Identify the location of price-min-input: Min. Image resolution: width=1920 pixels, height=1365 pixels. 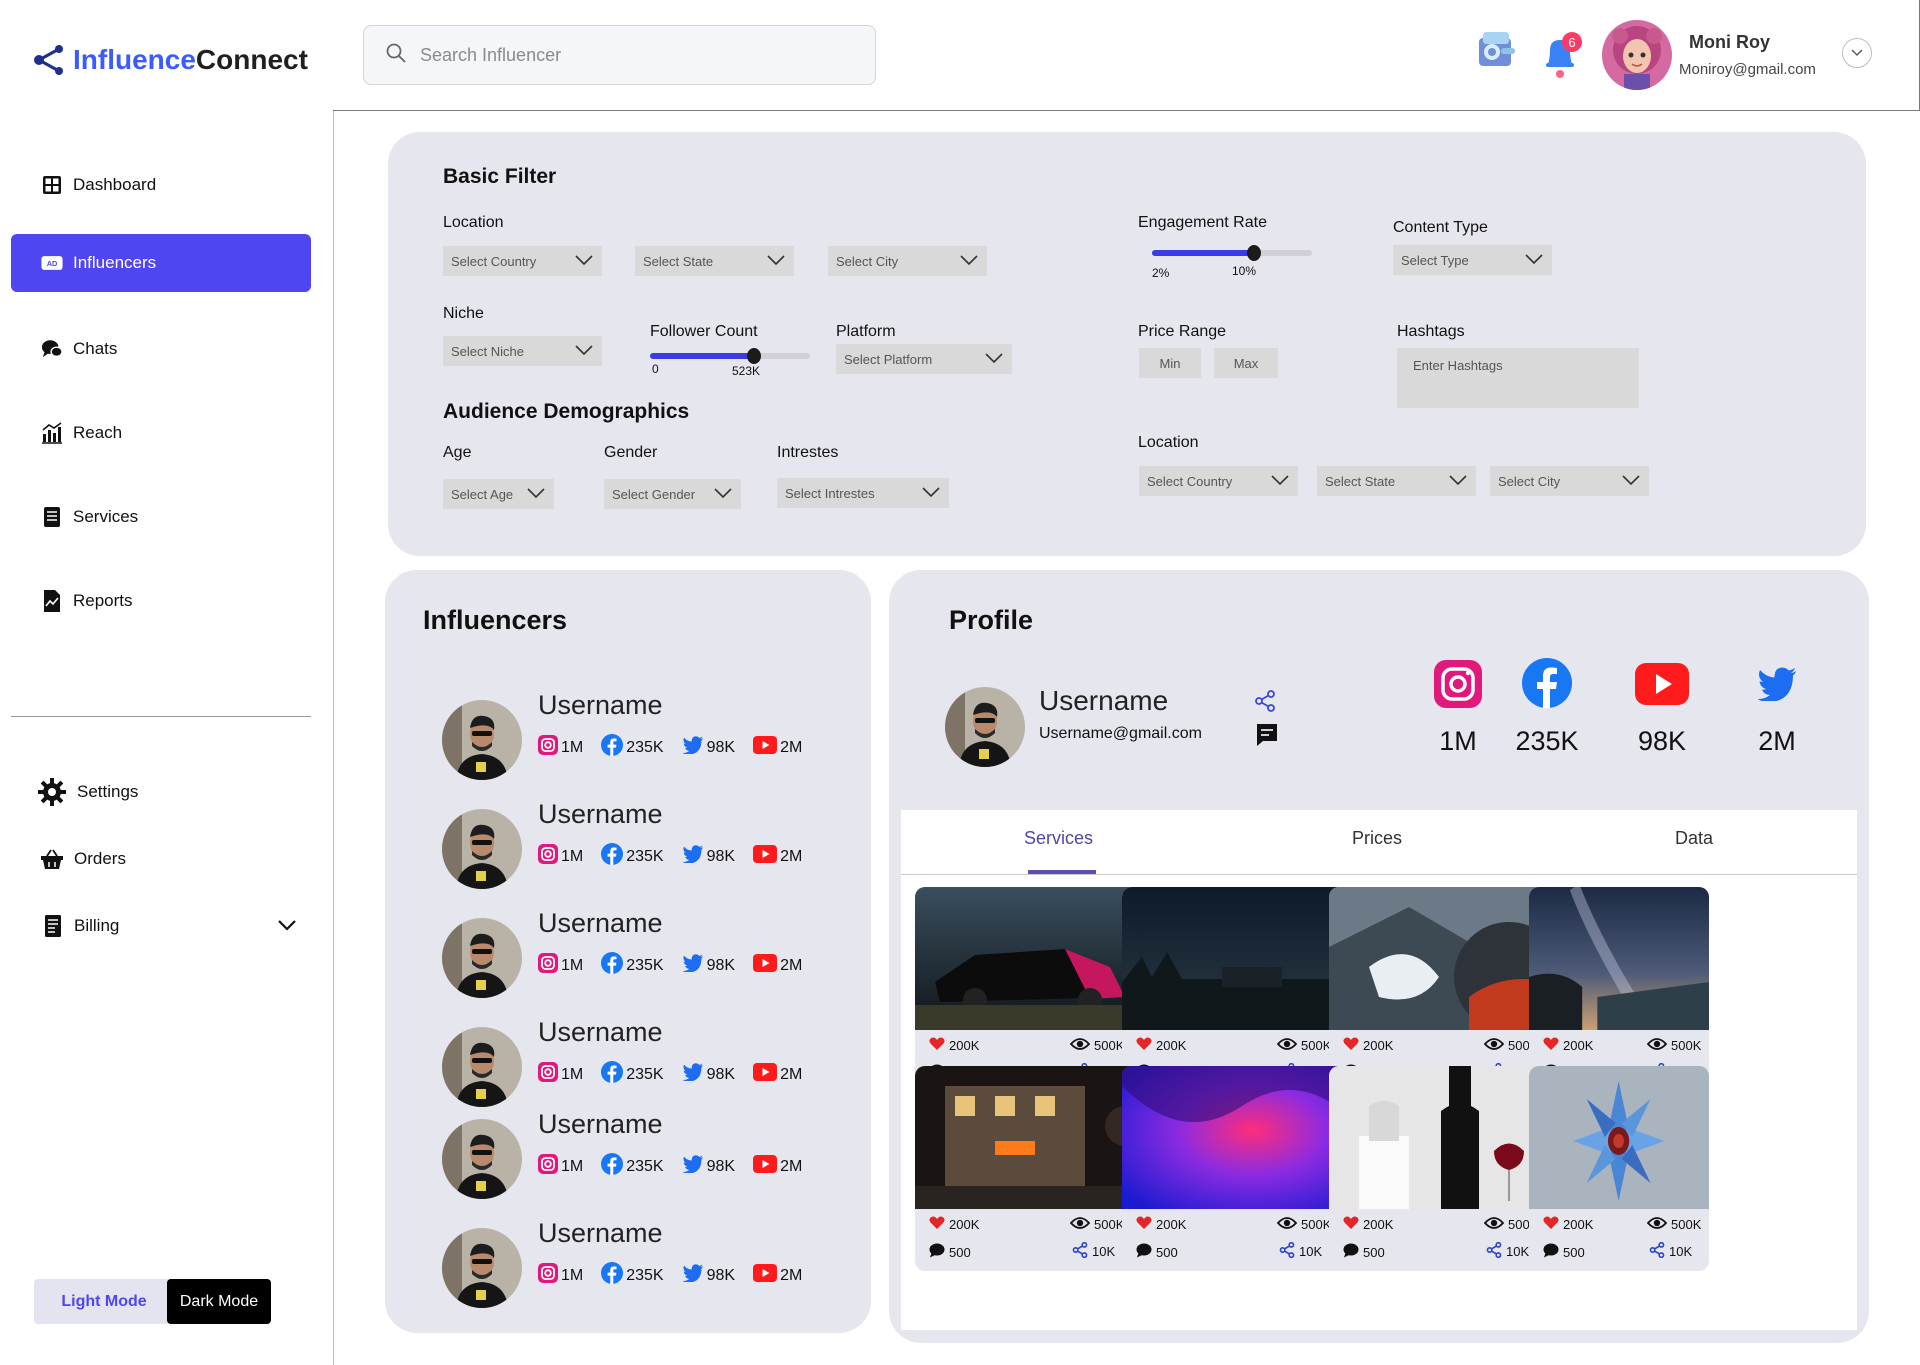
(1170, 363).